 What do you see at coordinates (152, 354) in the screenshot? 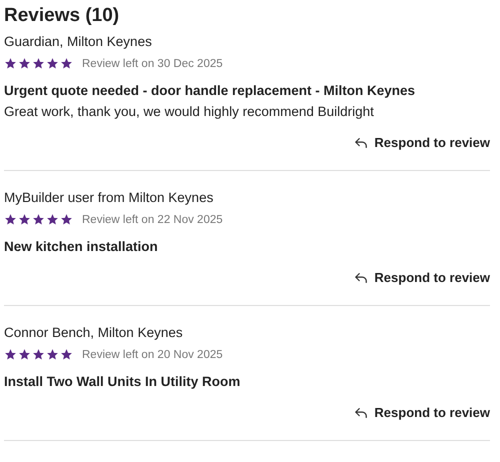
I see `review-date: Review left on 20 Nov 2025` at bounding box center [152, 354].